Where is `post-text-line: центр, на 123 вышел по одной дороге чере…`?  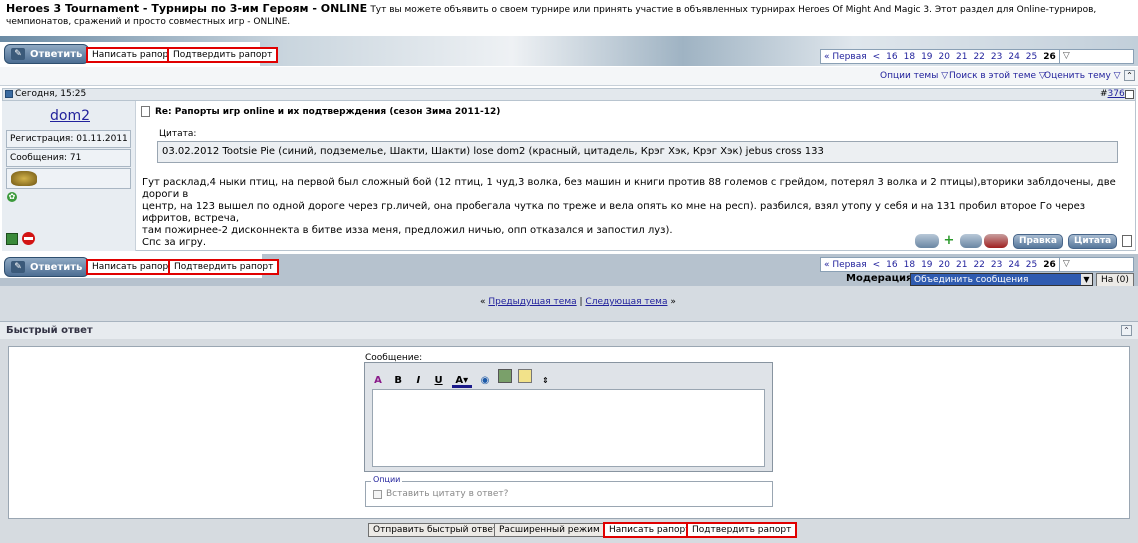
post-text-line: центр, на 123 вышел по одной дороге чере… is located at coordinates (614, 212).